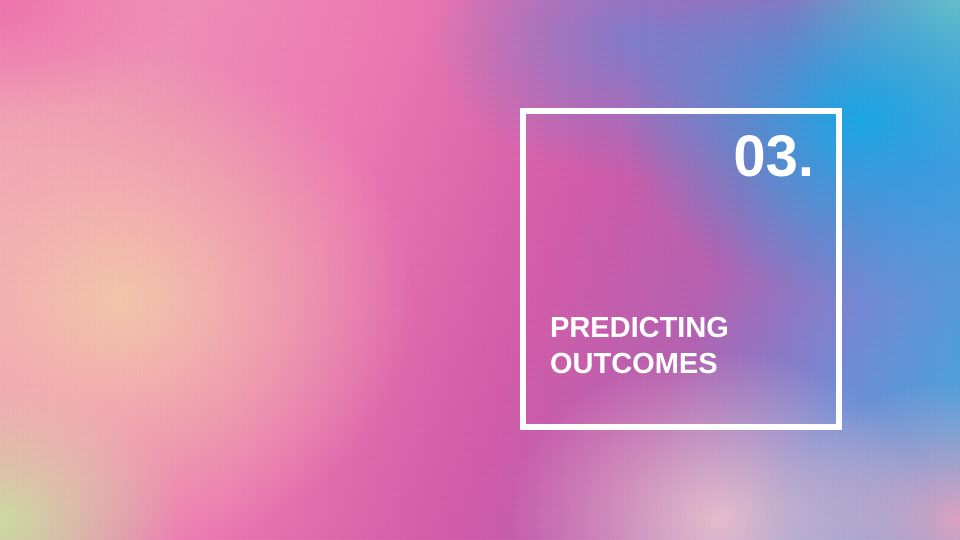  Describe the element at coordinates (773, 156) in the screenshot. I see `section-number: 03.` at that location.